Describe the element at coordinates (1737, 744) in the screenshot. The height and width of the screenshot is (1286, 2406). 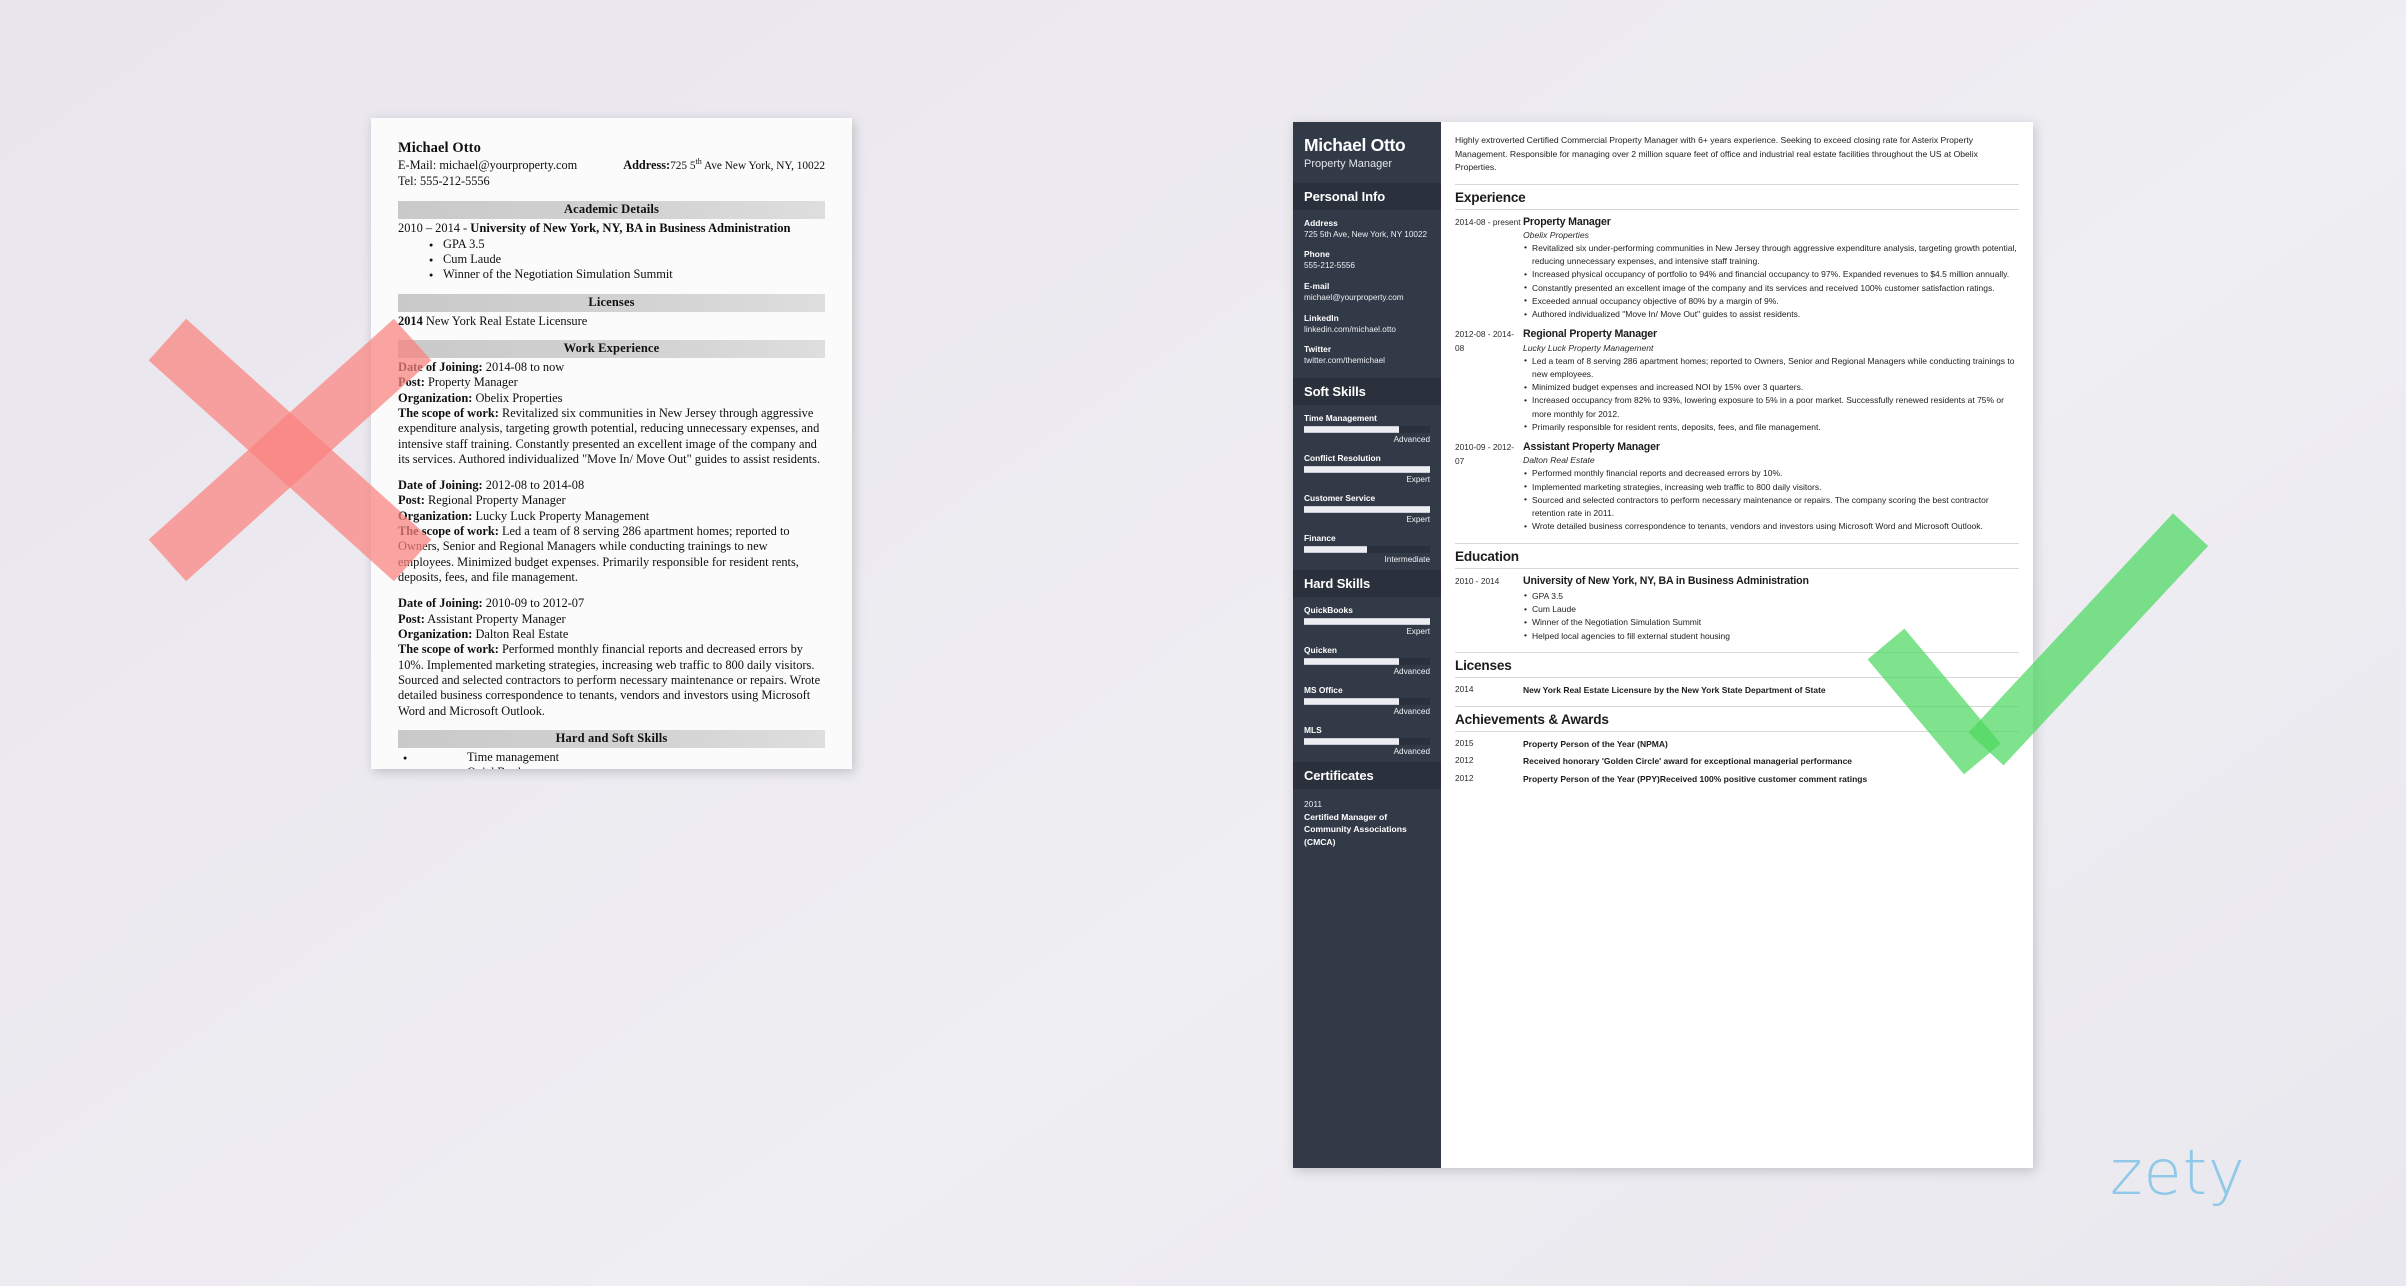
I see `achievement-row: 2015 Property Person of the Year (NPMA)` at that location.